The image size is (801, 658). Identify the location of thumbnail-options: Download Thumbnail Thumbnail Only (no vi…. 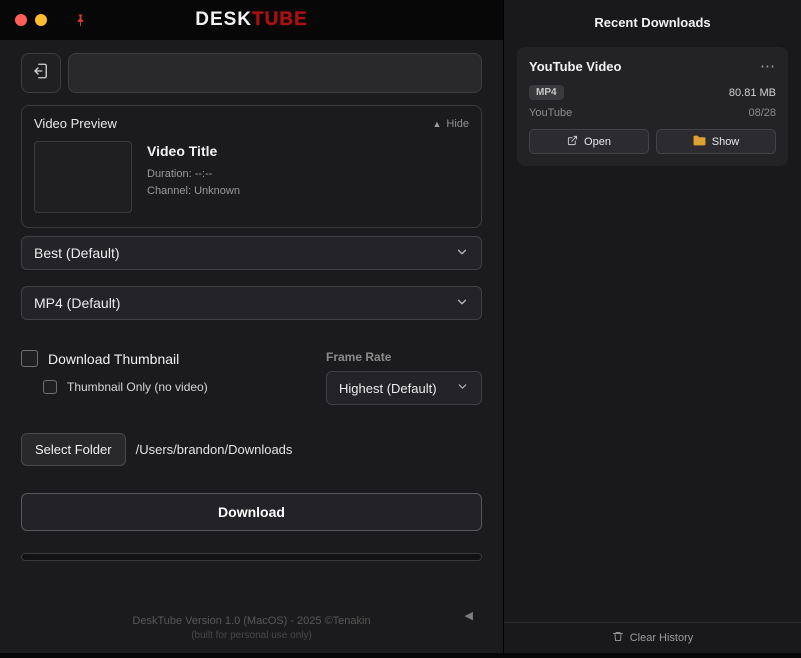
(114, 372).